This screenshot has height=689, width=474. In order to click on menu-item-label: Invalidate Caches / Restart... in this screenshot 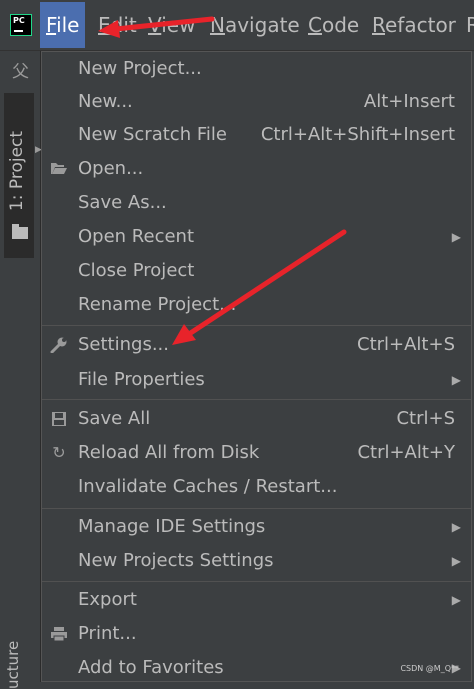, I will do `click(208, 486)`.